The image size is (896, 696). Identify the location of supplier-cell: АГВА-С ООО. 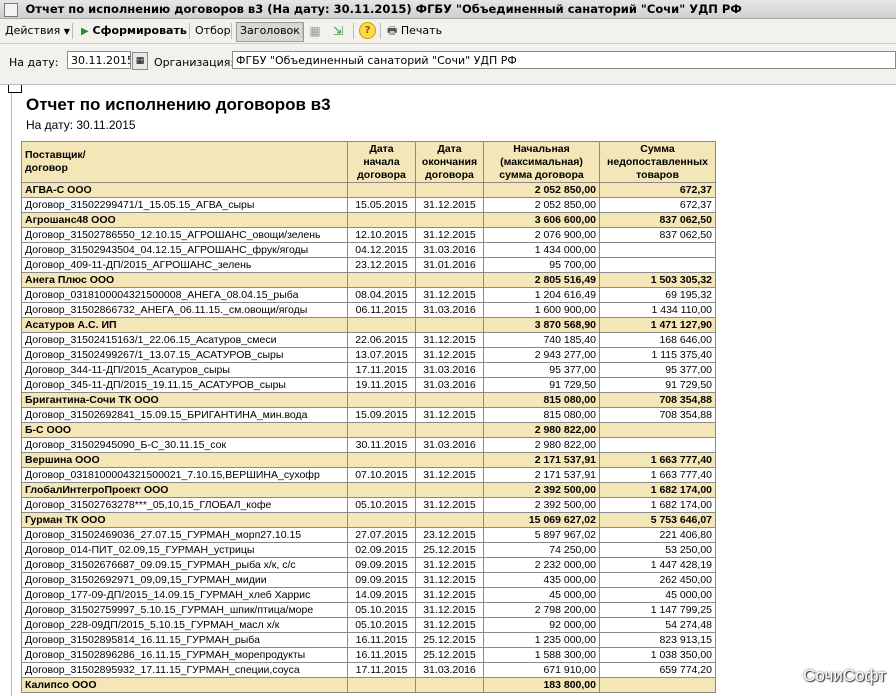
(184, 190).